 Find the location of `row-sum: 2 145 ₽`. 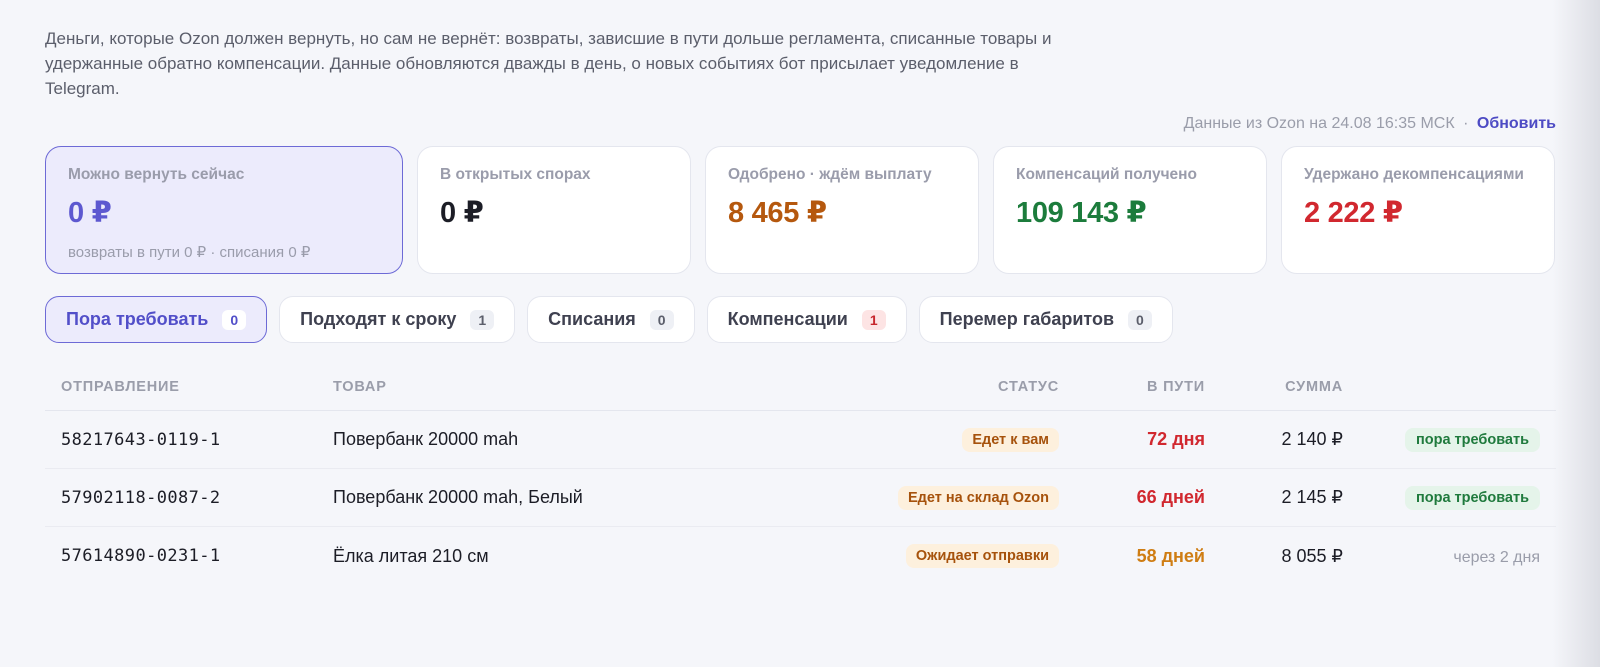

row-sum: 2 145 ₽ is located at coordinates (1312, 497).